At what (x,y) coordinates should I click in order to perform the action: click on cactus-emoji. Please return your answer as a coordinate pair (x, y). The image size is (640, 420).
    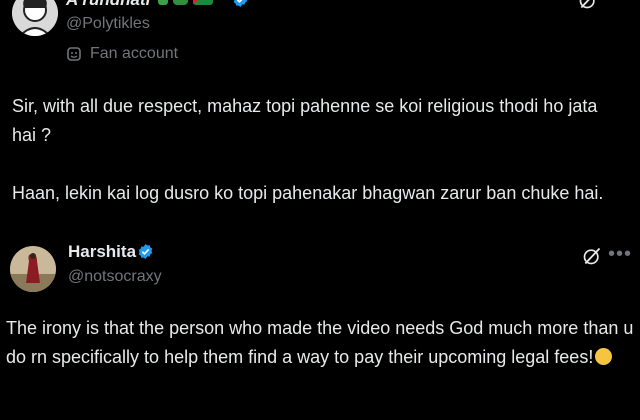
    Looking at the image, I should click on (163, 2).